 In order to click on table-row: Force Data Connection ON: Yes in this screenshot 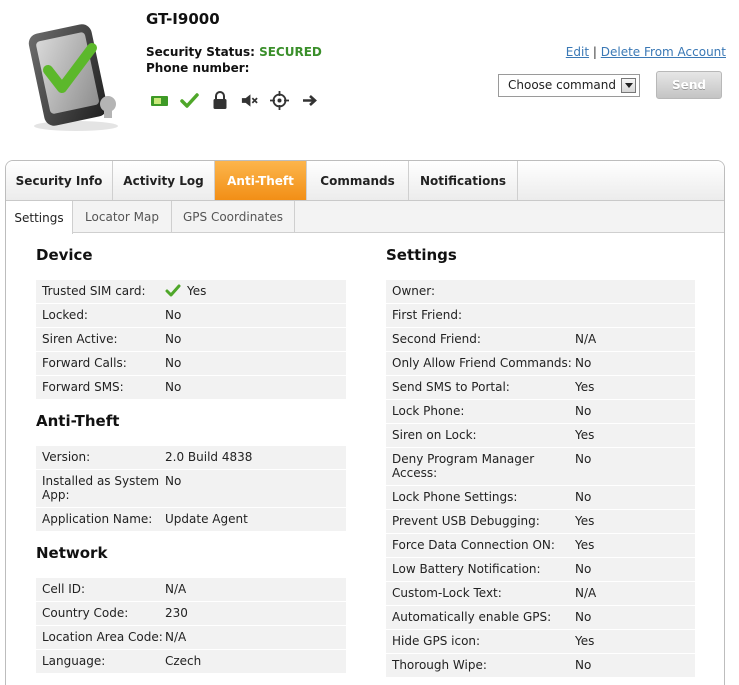, I will do `click(540, 546)`.